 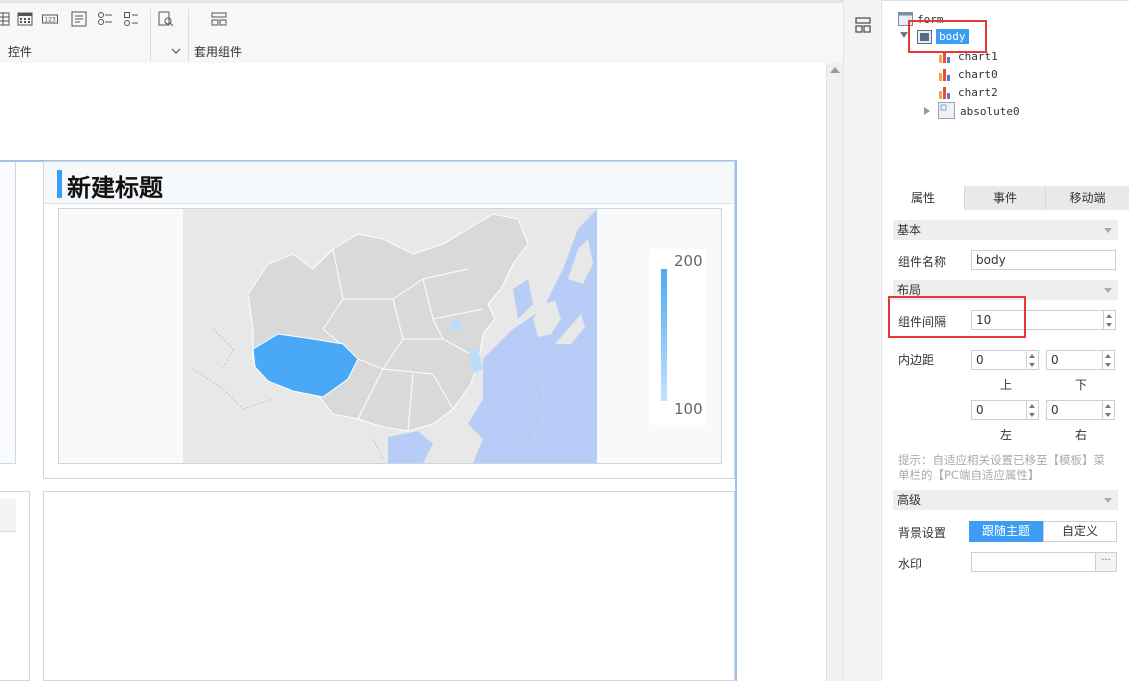 What do you see at coordinates (969, 475) in the screenshot?
I see `hint-line-2: 单栏的【PC端自适应属性】` at bounding box center [969, 475].